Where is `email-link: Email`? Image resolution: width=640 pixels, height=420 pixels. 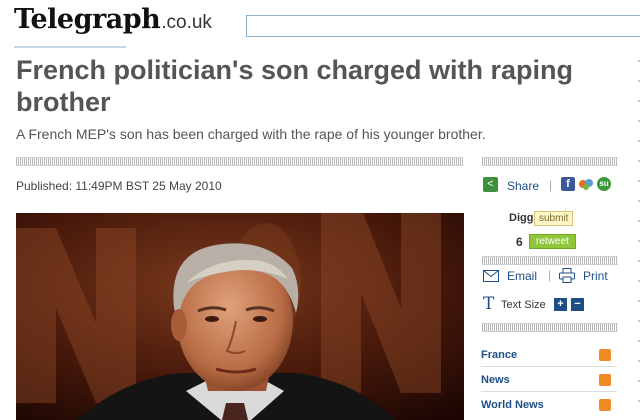
email-link: Email is located at coordinates (522, 276).